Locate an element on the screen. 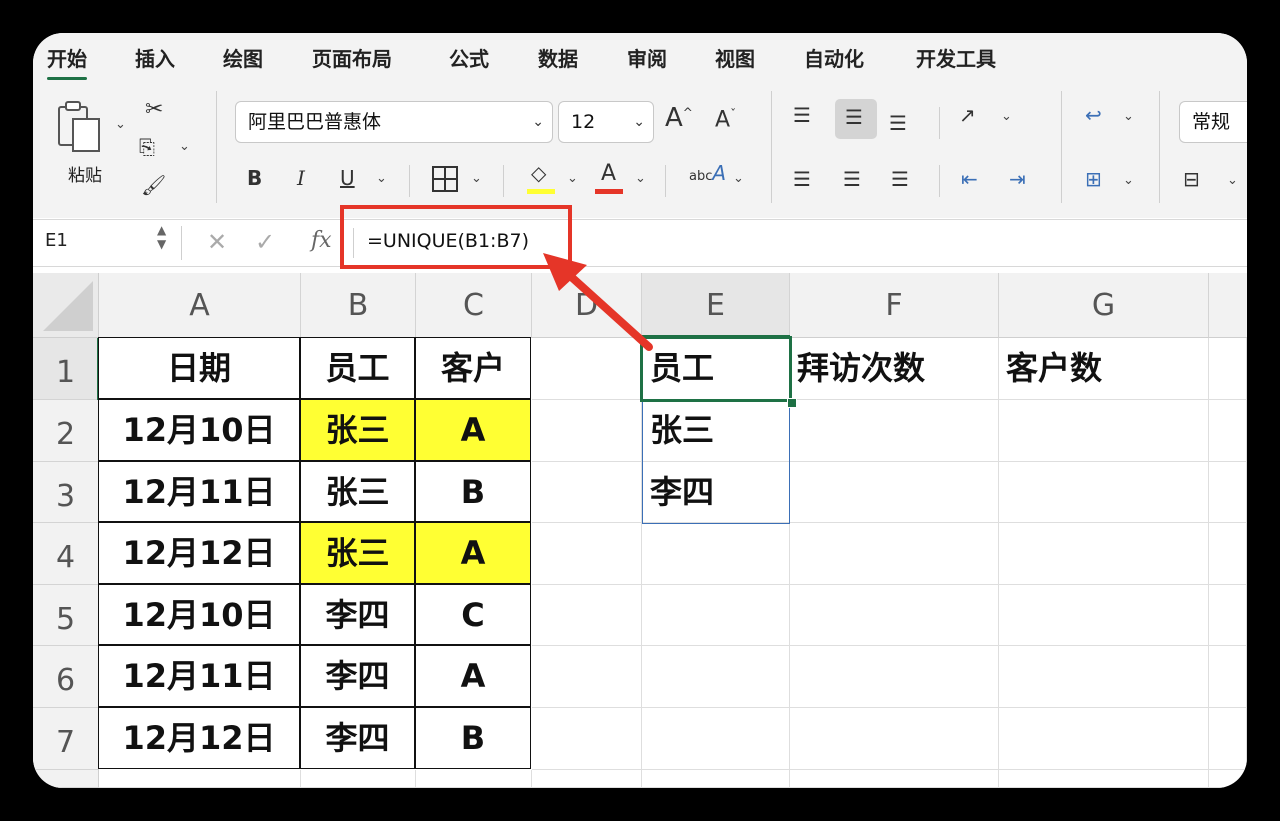 Image resolution: width=1280 pixels, height=821 pixels. tab-home: 开始 is located at coordinates (67, 61).